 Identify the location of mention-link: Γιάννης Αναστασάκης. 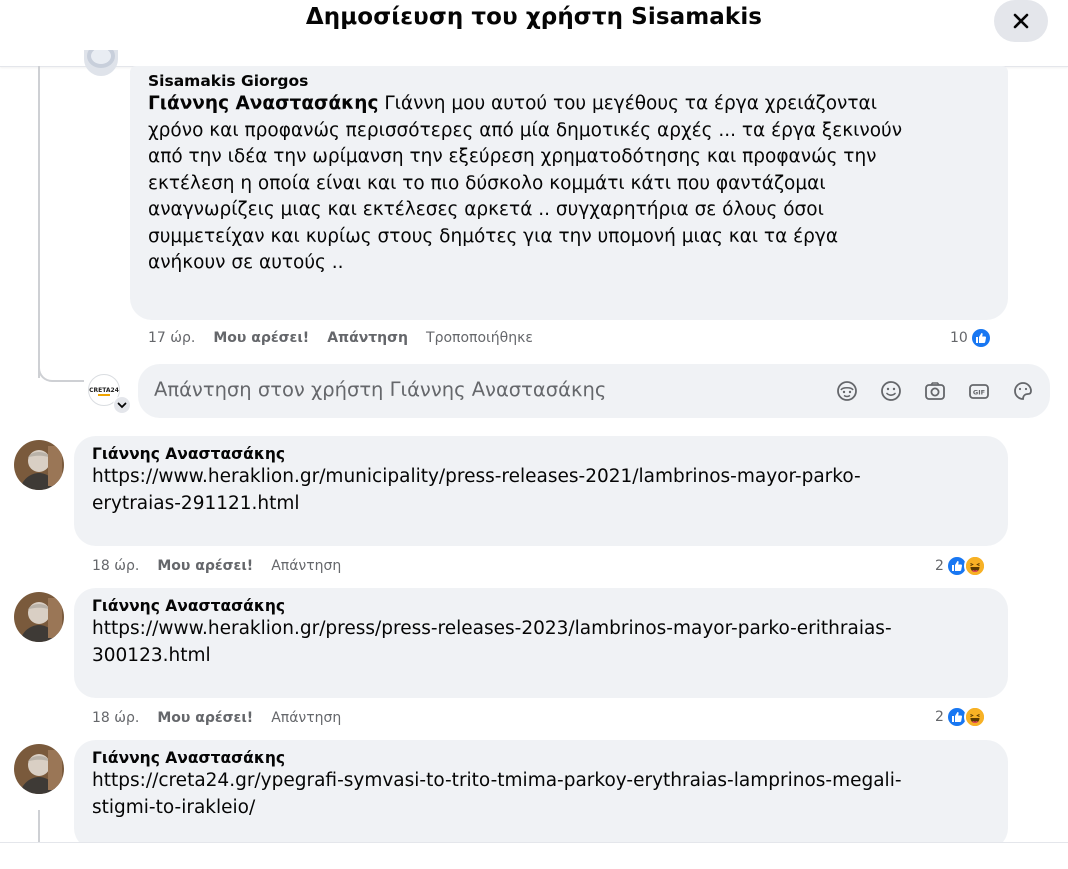
(263, 103).